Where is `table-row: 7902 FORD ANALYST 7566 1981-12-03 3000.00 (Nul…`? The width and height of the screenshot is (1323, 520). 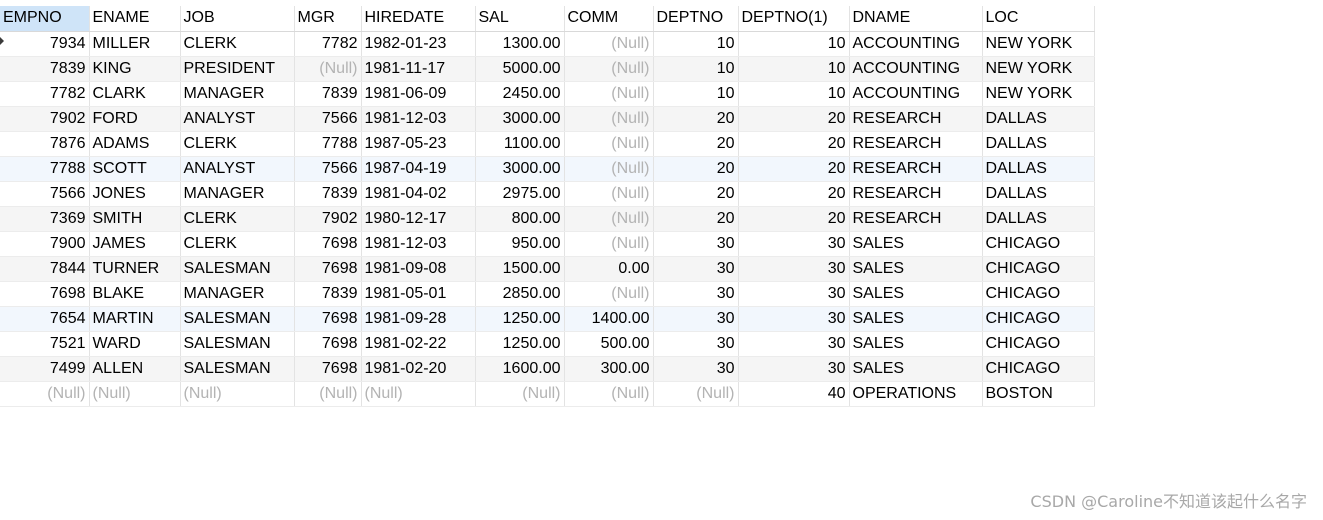
table-row: 7902 FORD ANALYST 7566 1981-12-03 3000.00 (Nul… is located at coordinates (547, 119).